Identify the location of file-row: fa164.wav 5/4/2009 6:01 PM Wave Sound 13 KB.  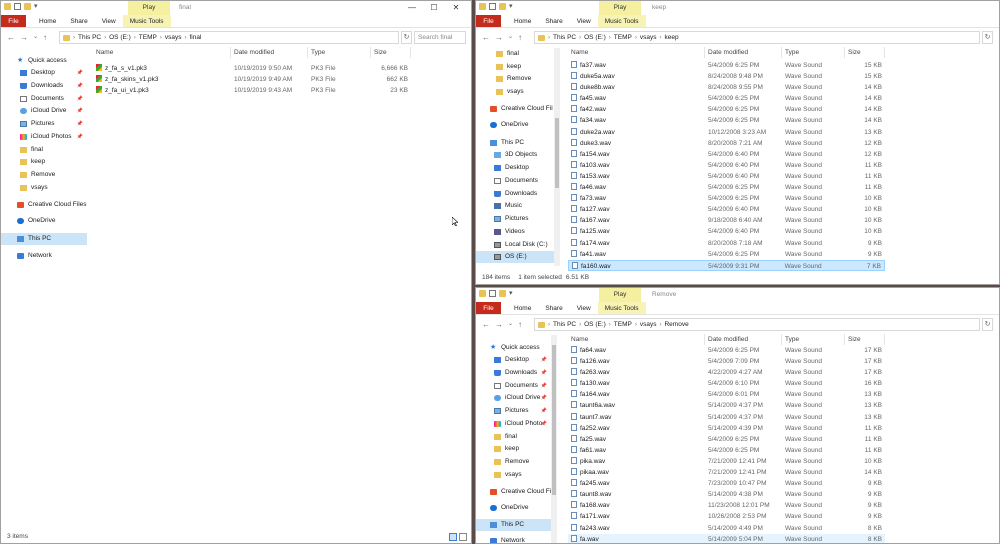
(726, 394).